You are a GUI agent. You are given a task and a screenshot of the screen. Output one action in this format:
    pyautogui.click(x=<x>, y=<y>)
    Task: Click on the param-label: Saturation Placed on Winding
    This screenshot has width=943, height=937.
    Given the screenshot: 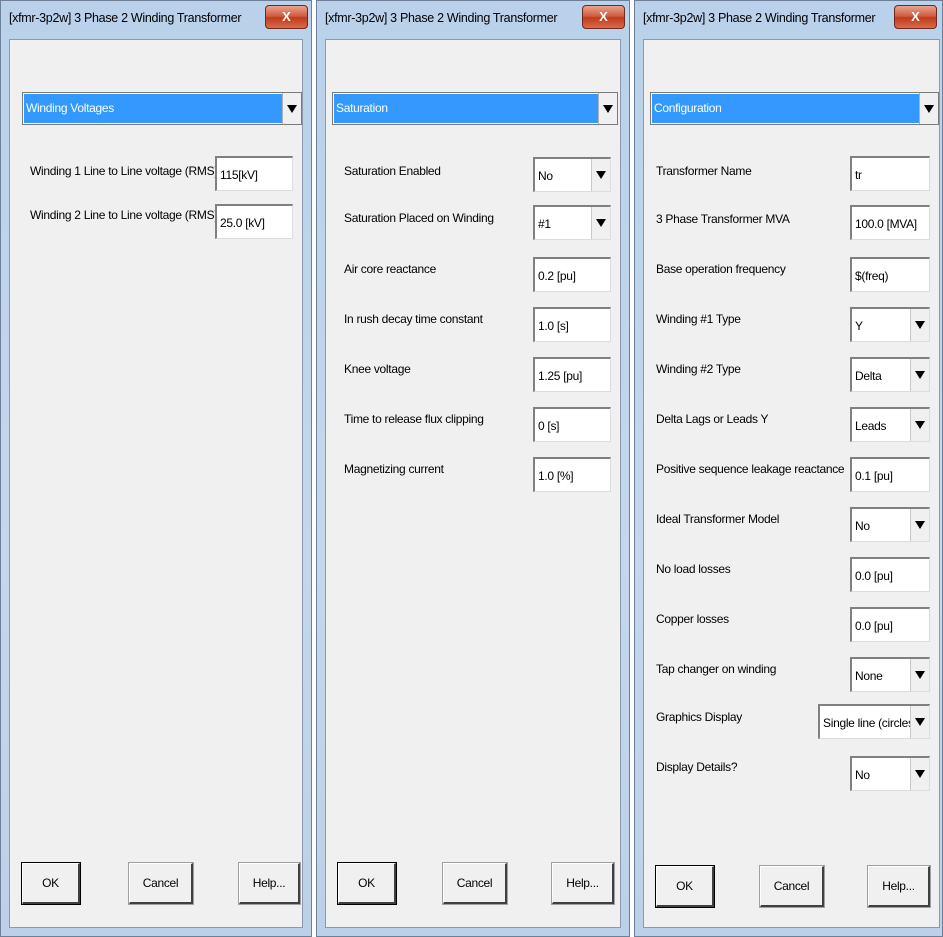 What is the action you would take?
    pyautogui.click(x=419, y=218)
    